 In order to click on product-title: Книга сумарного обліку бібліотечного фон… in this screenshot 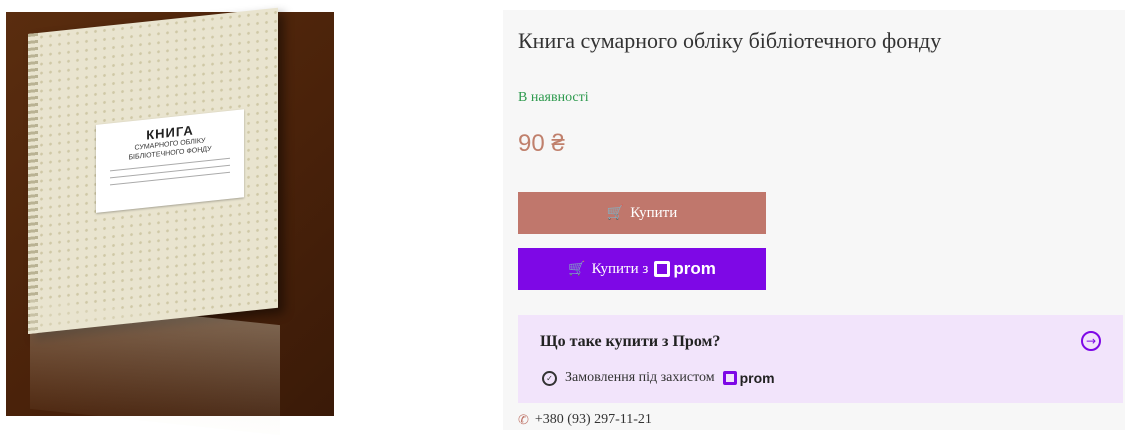, I will do `click(730, 40)`.